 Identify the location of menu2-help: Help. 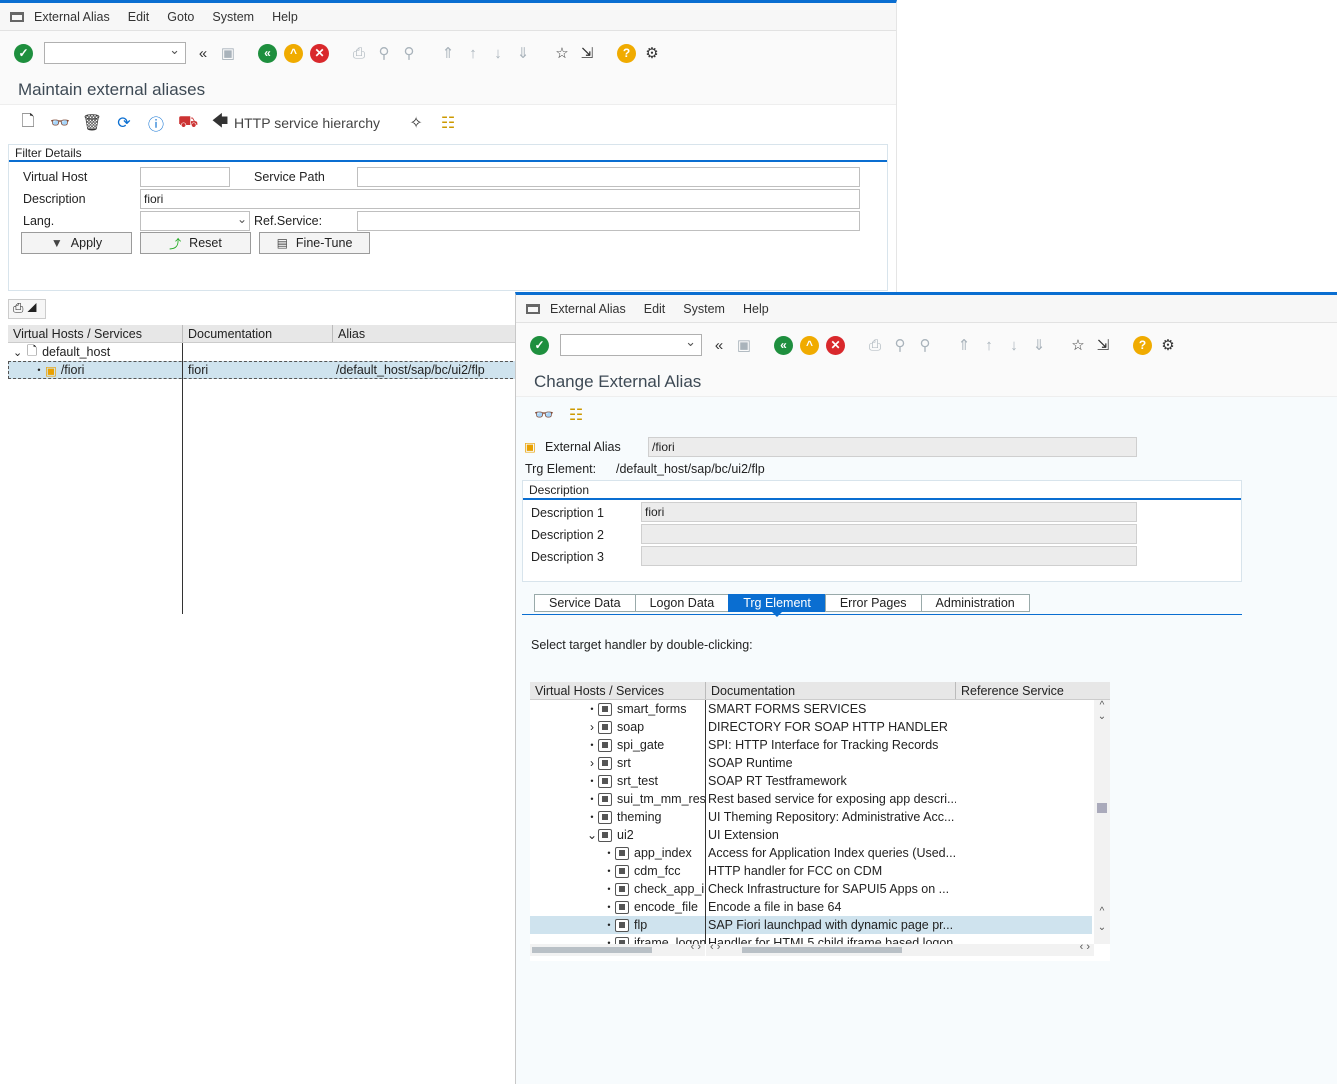
(756, 309).